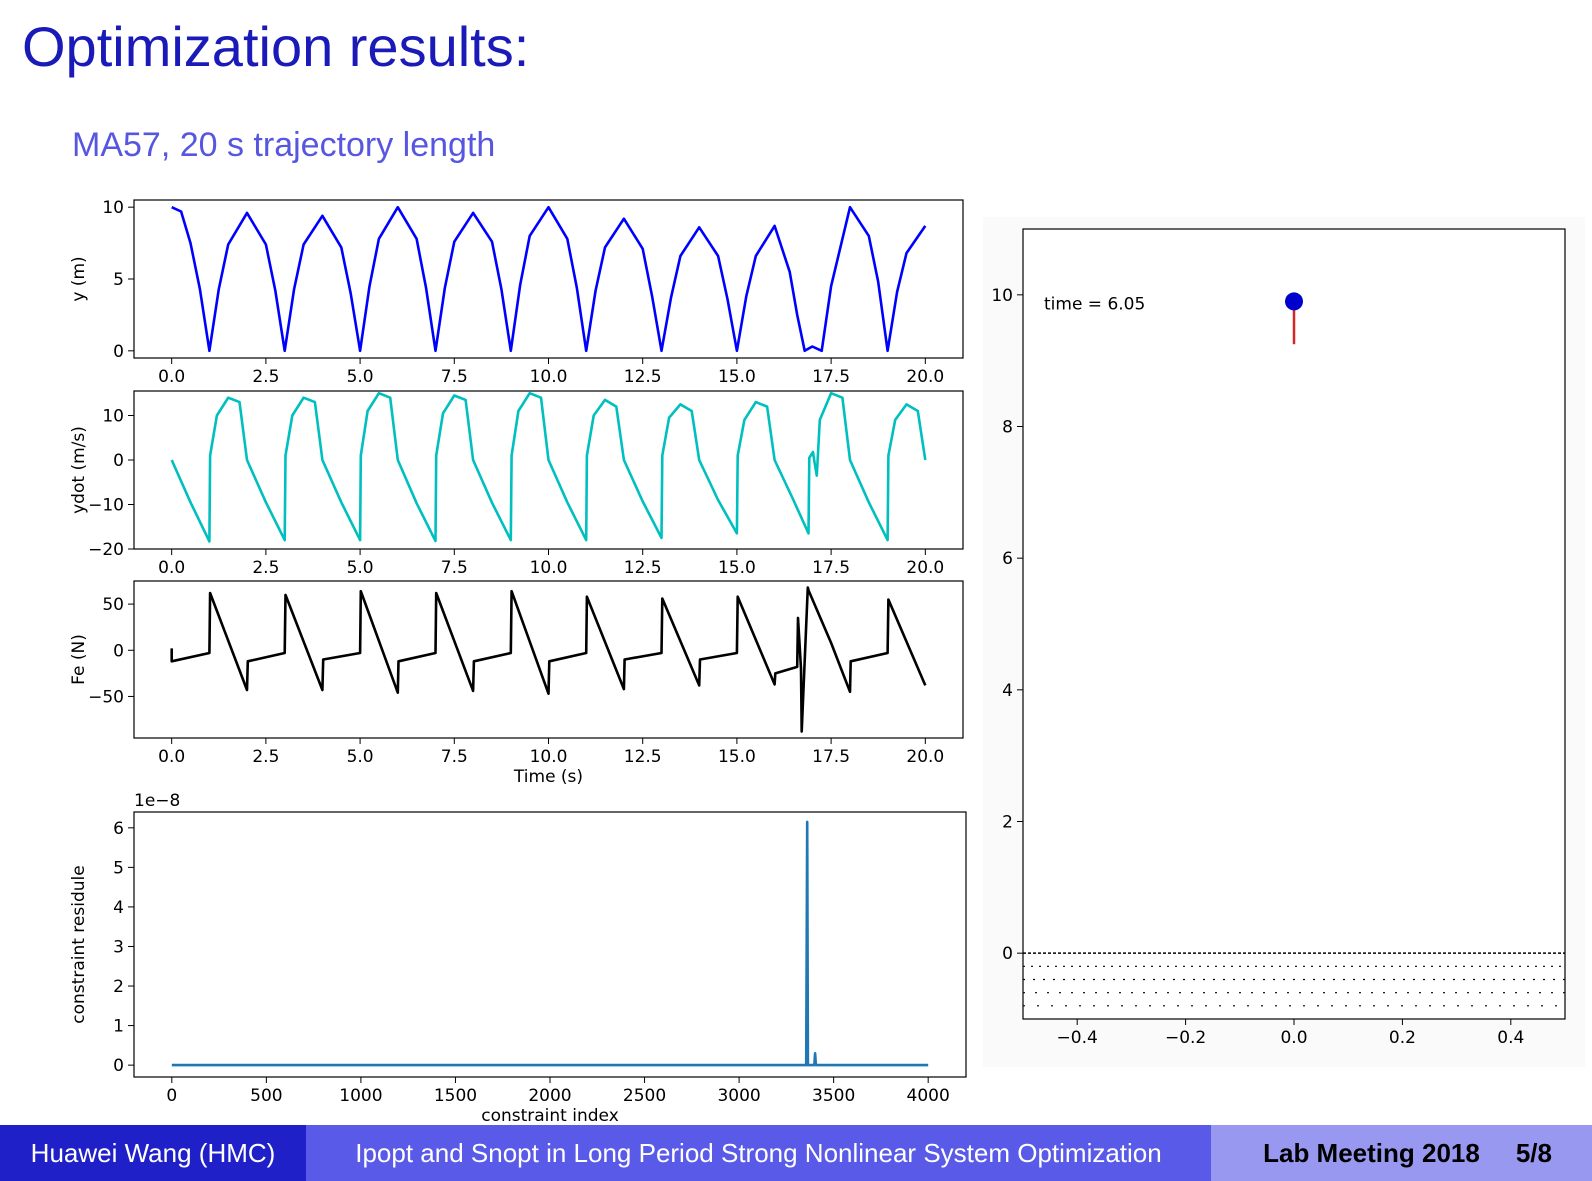  Describe the element at coordinates (118, 1066) in the screenshot. I see `residue-ytick-label: 0` at that location.